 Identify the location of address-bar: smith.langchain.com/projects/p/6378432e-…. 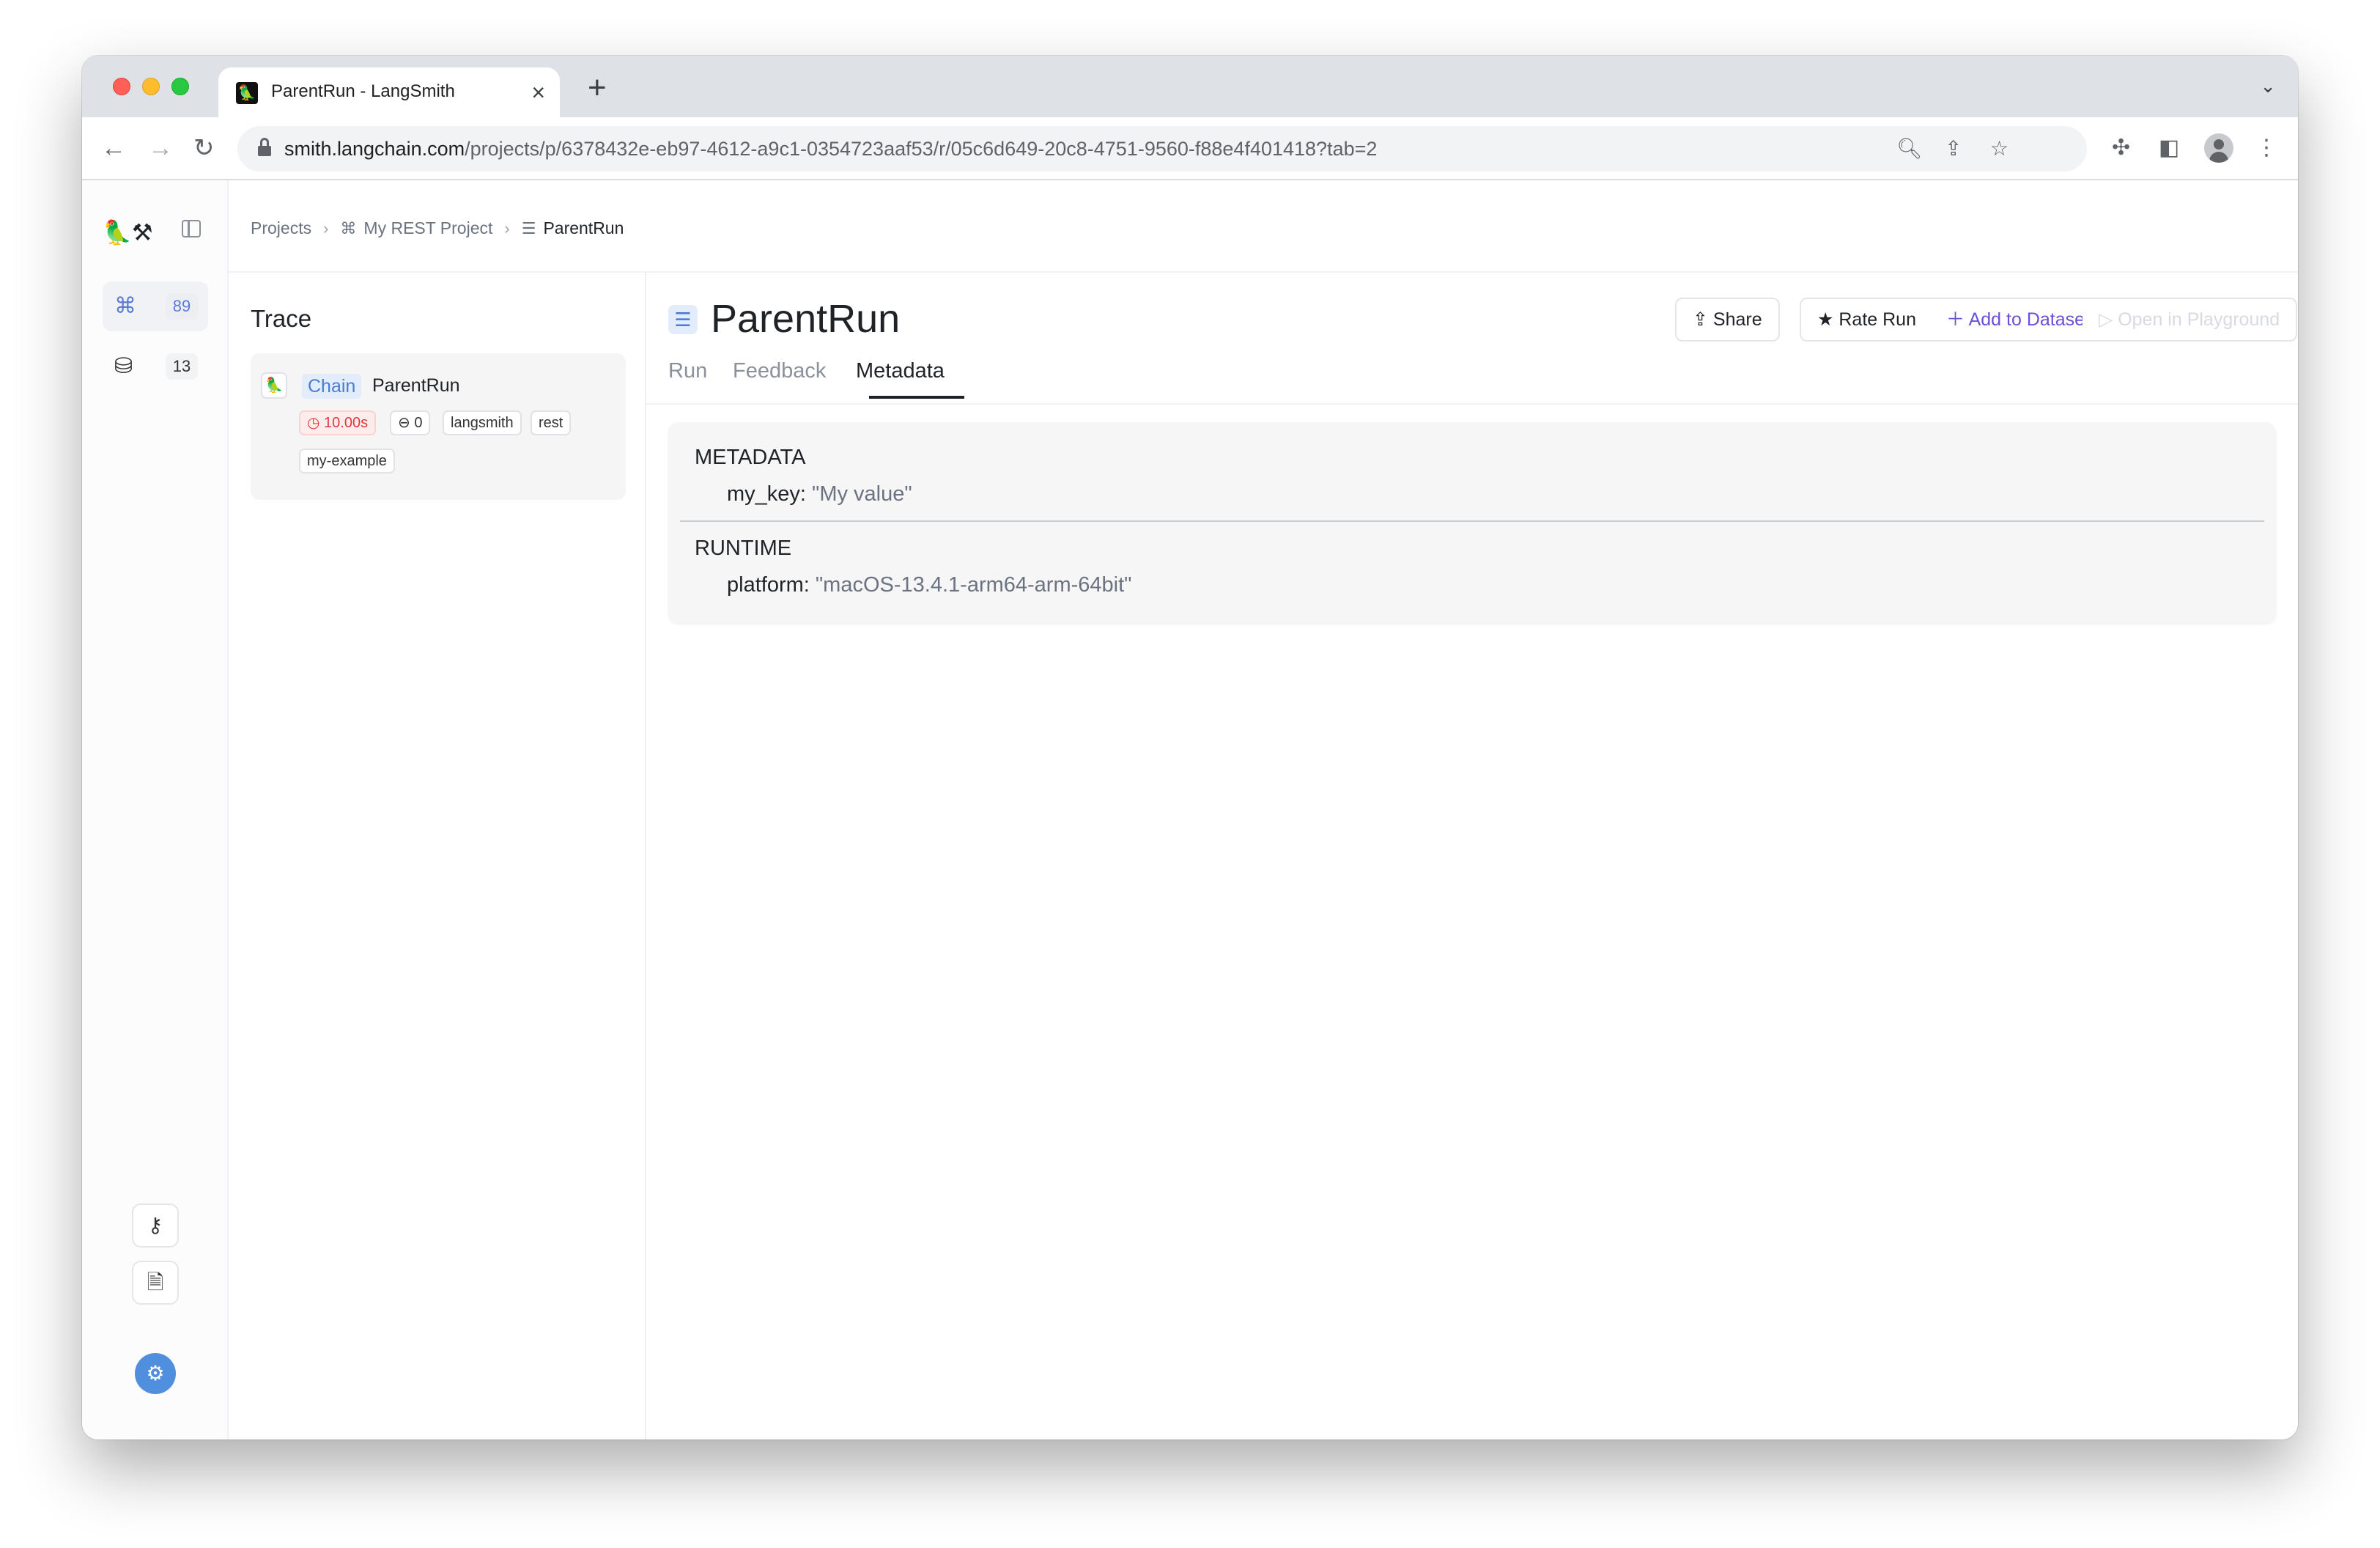
(1162, 149).